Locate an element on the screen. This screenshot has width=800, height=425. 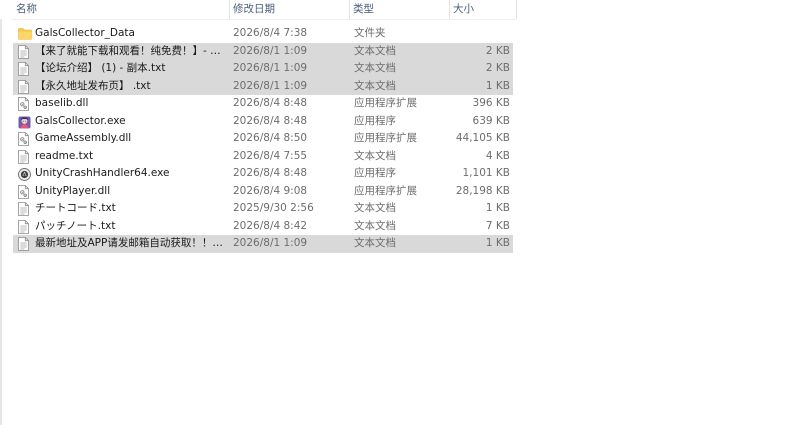
file-name: GalsCollector_Data is located at coordinates (85, 33).